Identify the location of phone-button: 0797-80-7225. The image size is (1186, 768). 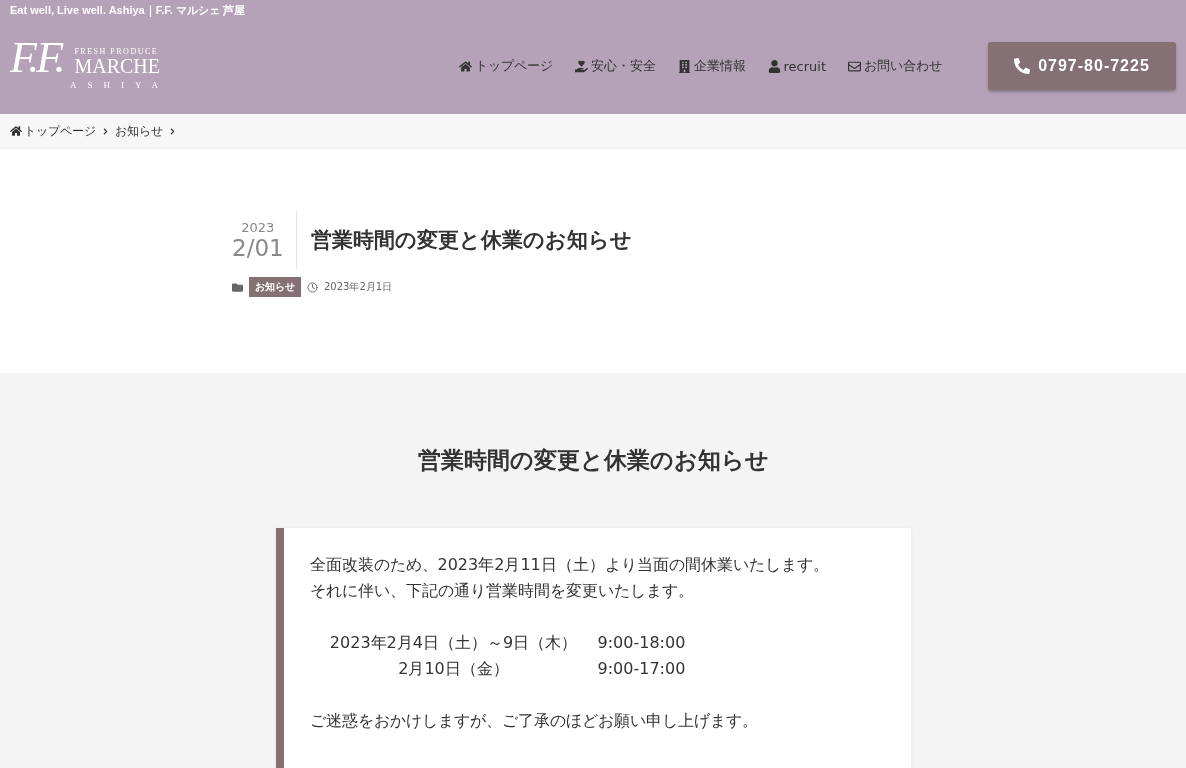
(1082, 66).